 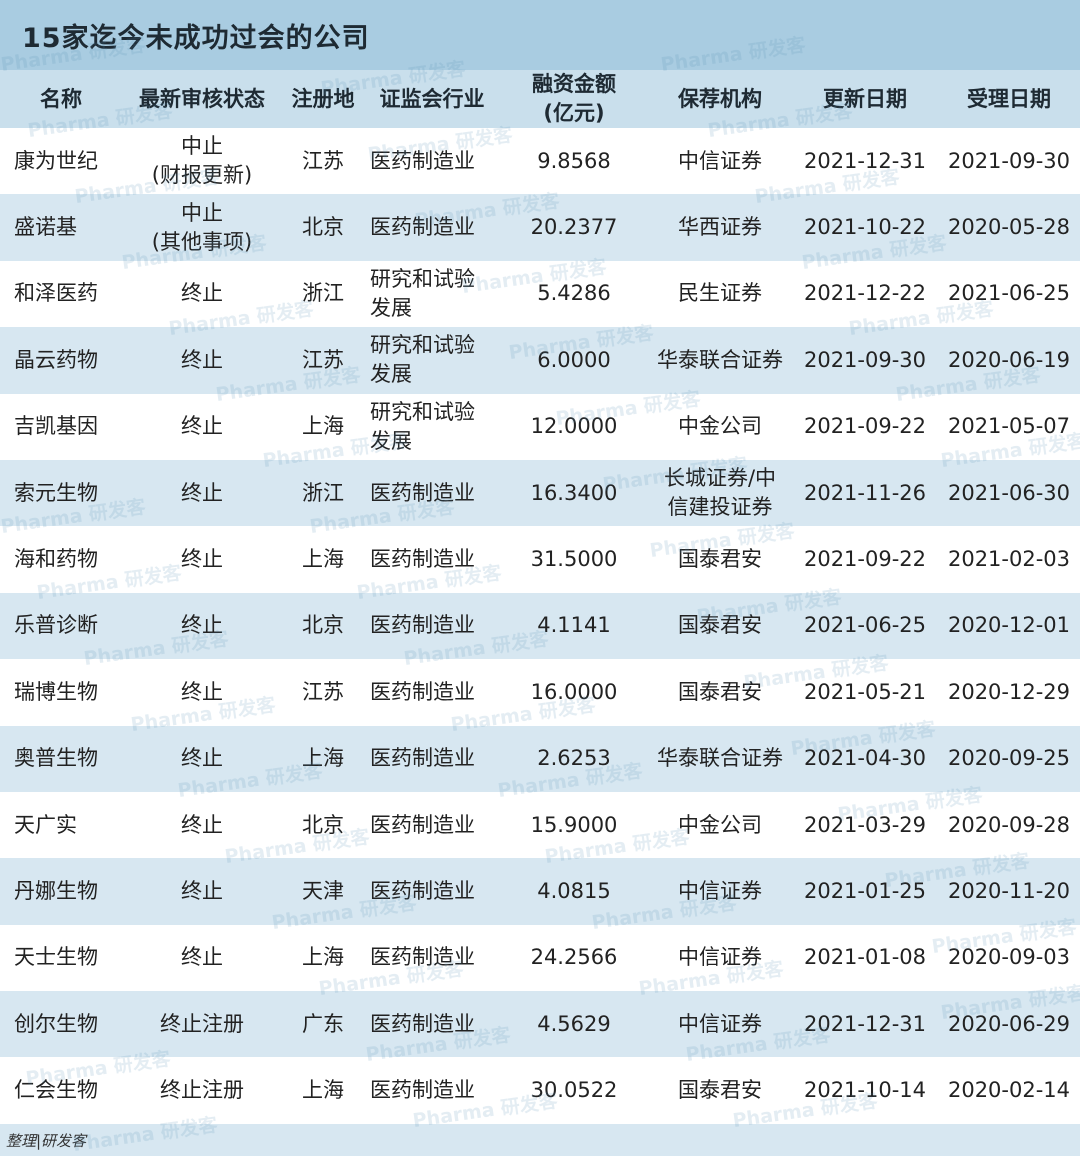 What do you see at coordinates (56, 160) in the screenshot?
I see `cell-name: 康为世纪` at bounding box center [56, 160].